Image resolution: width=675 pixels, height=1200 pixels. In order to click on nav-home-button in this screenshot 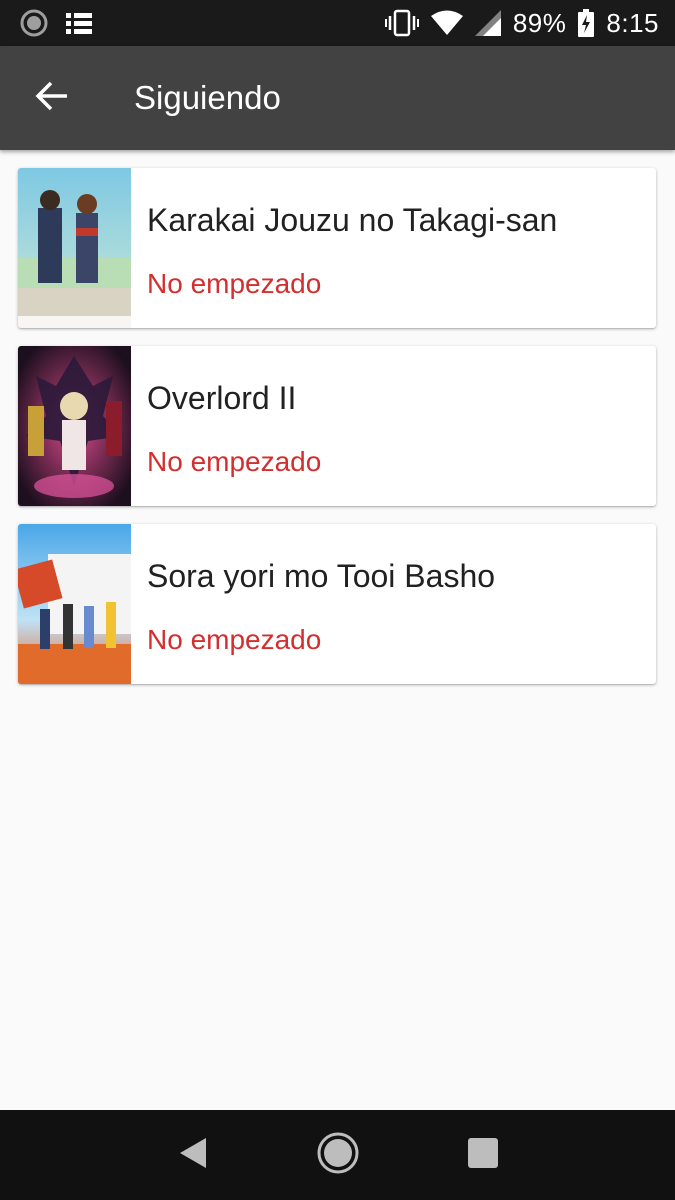, I will do `click(338, 1155)`.